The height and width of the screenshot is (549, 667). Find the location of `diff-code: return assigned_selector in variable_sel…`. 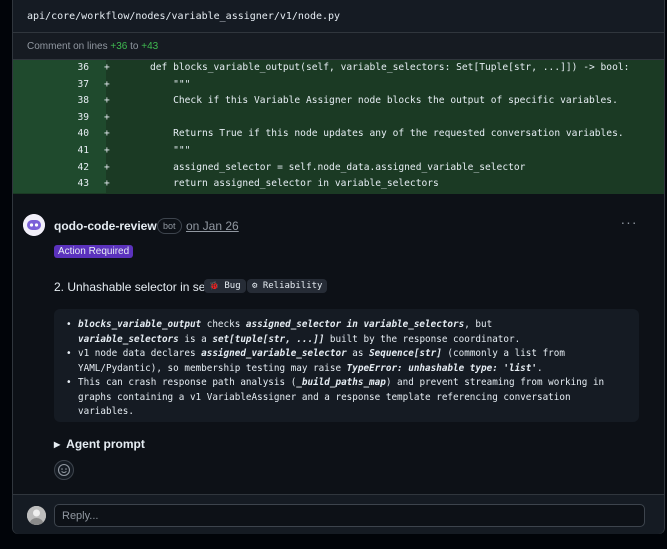

diff-code: return assigned_selector in variable_sel… is located at coordinates (294, 184).